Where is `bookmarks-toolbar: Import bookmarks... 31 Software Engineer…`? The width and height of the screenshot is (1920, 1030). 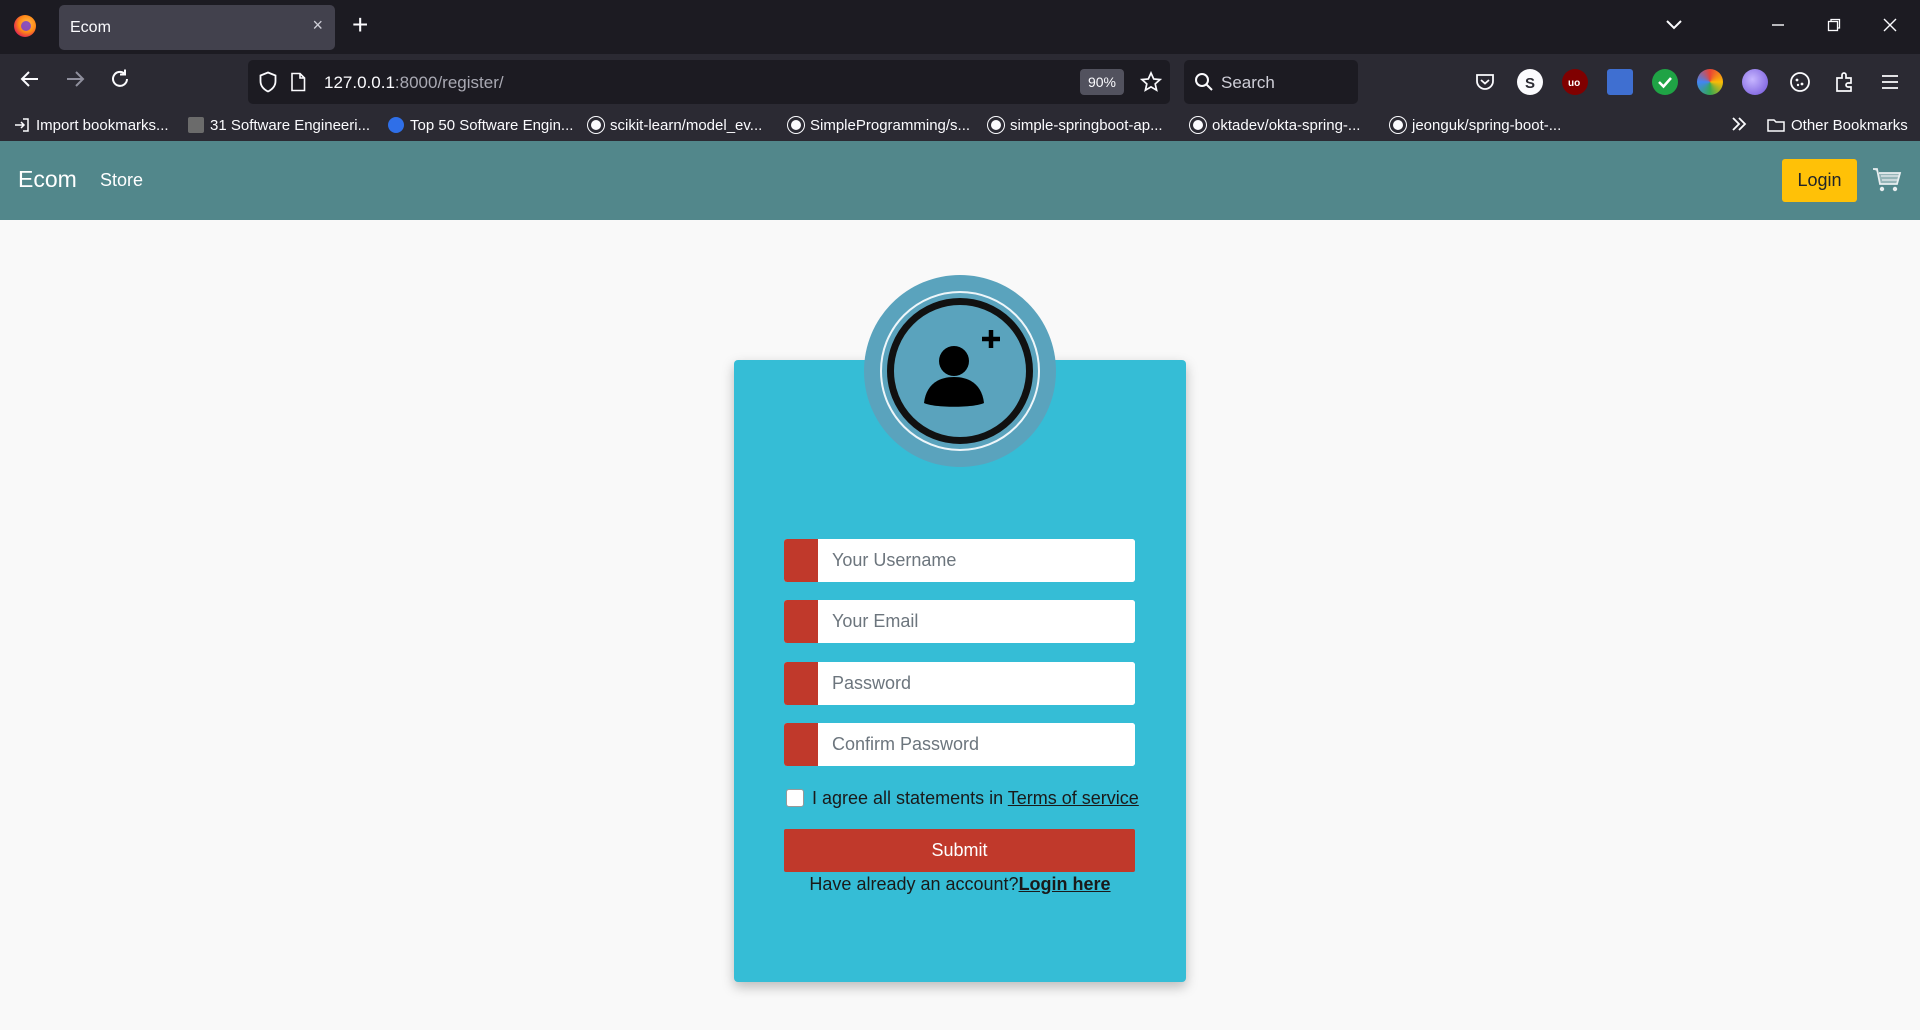
bookmarks-toolbar: Import bookmarks... 31 Software Engineer… is located at coordinates (960, 126).